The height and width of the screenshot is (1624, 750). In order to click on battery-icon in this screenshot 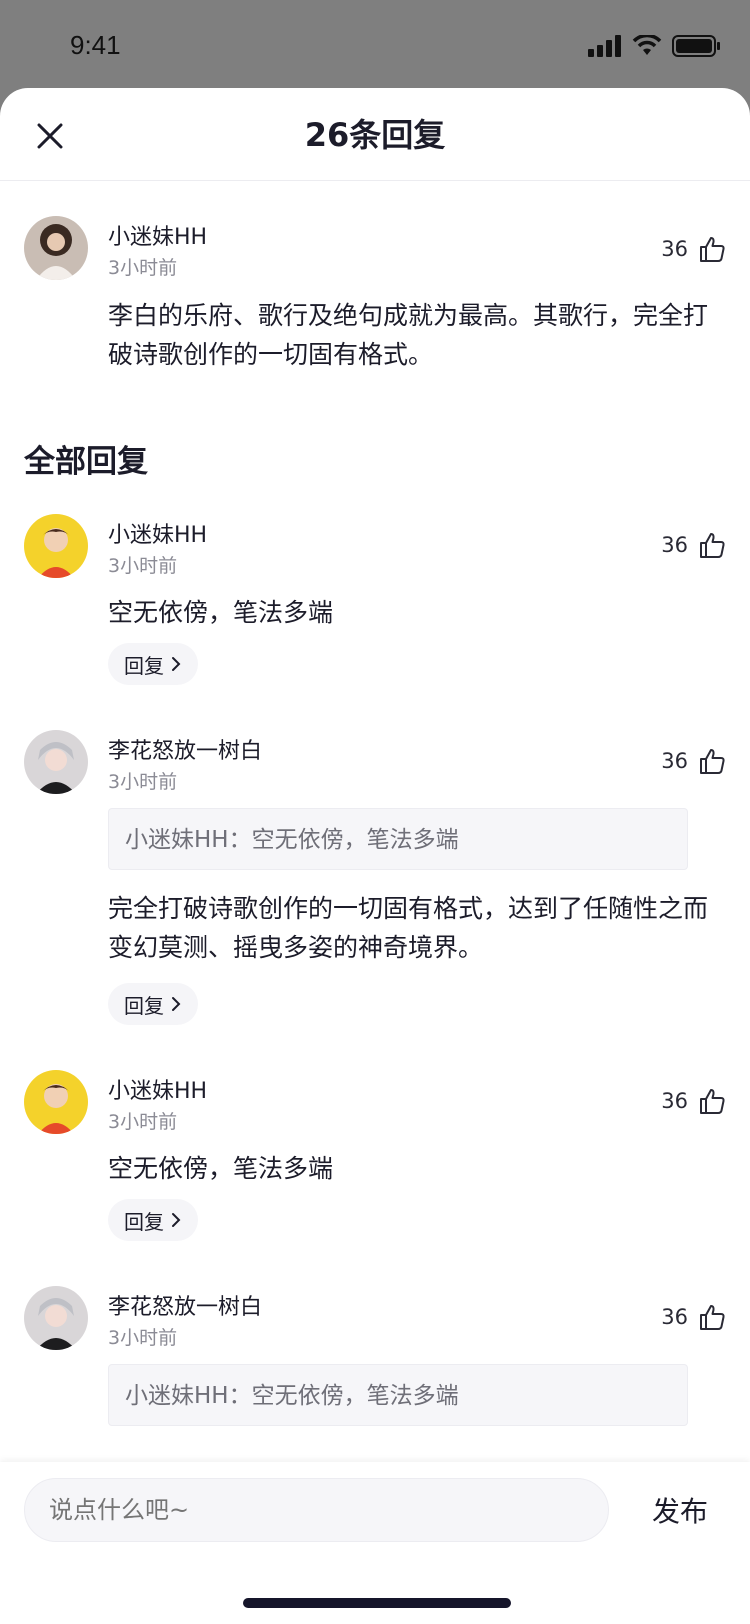, I will do `click(696, 46)`.